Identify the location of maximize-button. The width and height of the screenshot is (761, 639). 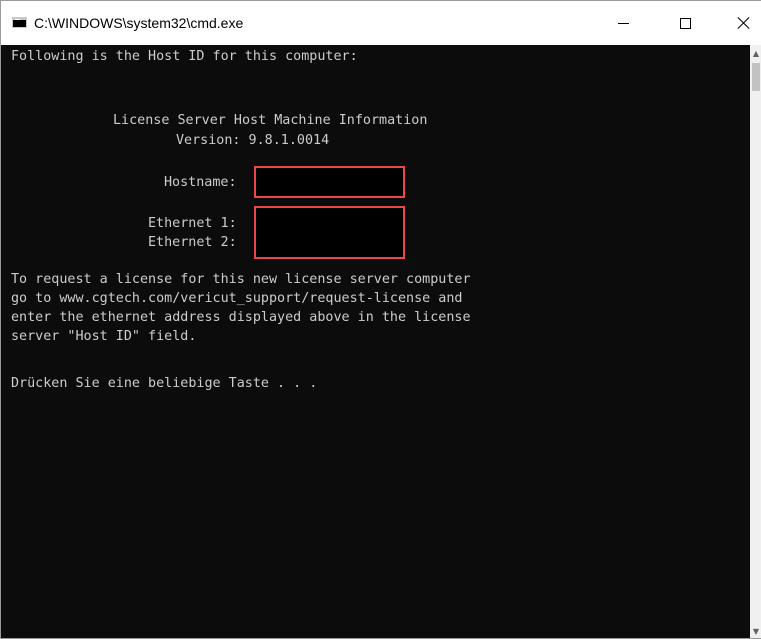
(685, 23).